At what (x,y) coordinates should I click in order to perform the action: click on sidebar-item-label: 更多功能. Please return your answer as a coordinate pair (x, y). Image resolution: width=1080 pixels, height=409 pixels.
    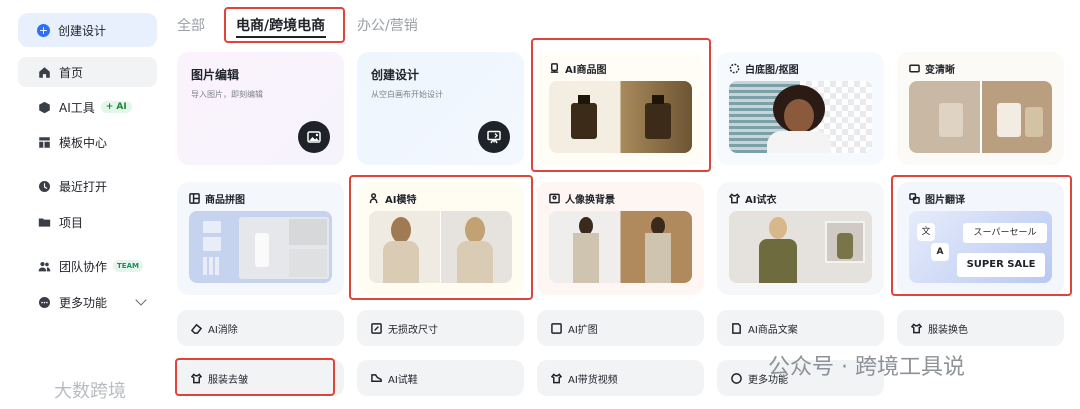
    Looking at the image, I should click on (83, 302).